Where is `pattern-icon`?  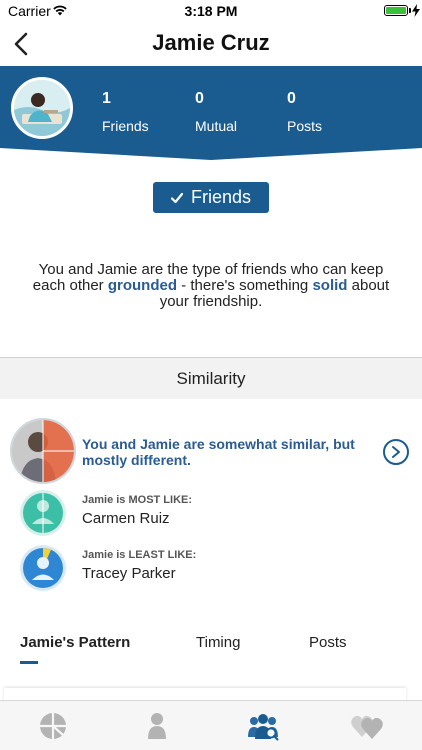
pattern-icon is located at coordinates (53, 726).